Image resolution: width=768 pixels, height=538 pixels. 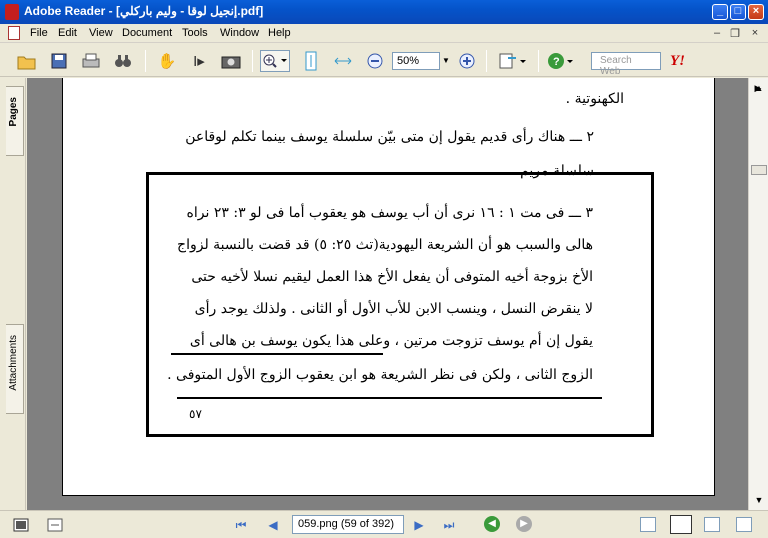 I want to click on zoom-dropdown-chevron-icon: ▼, so click(x=446, y=61).